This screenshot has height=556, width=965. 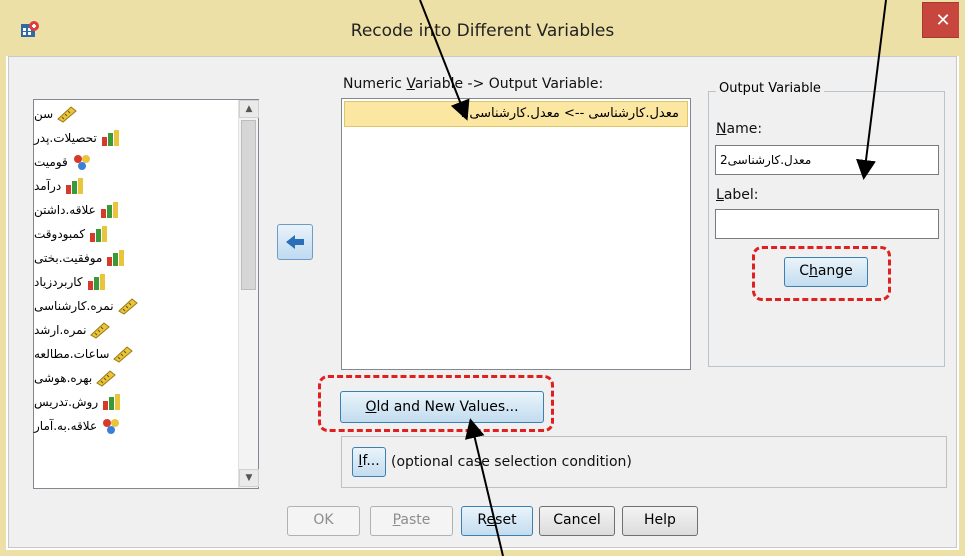 I want to click on arrow-to-name-field, so click(x=871, y=90).